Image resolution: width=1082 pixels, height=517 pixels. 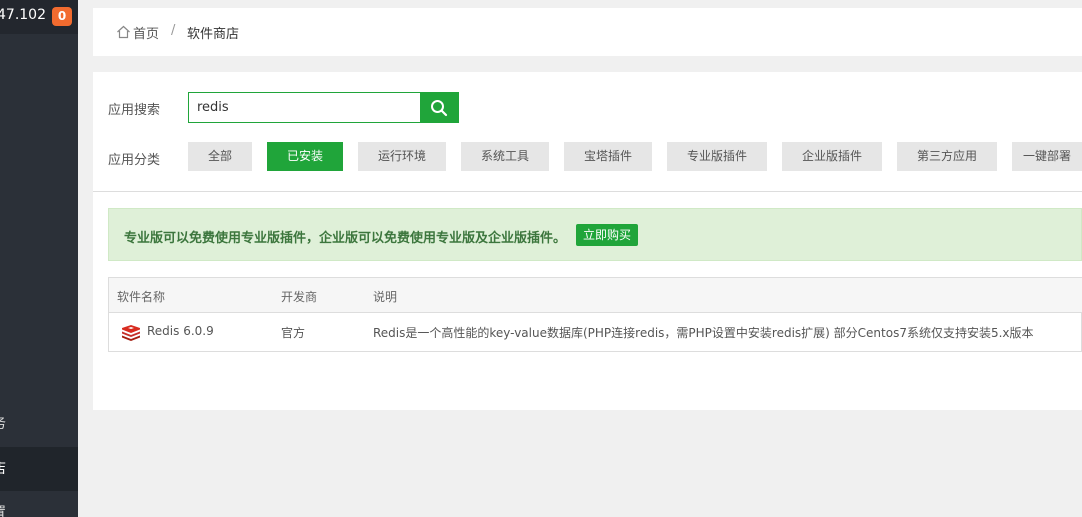 What do you see at coordinates (146, 32) in the screenshot?
I see `breadcrumb-home-link: 首页` at bounding box center [146, 32].